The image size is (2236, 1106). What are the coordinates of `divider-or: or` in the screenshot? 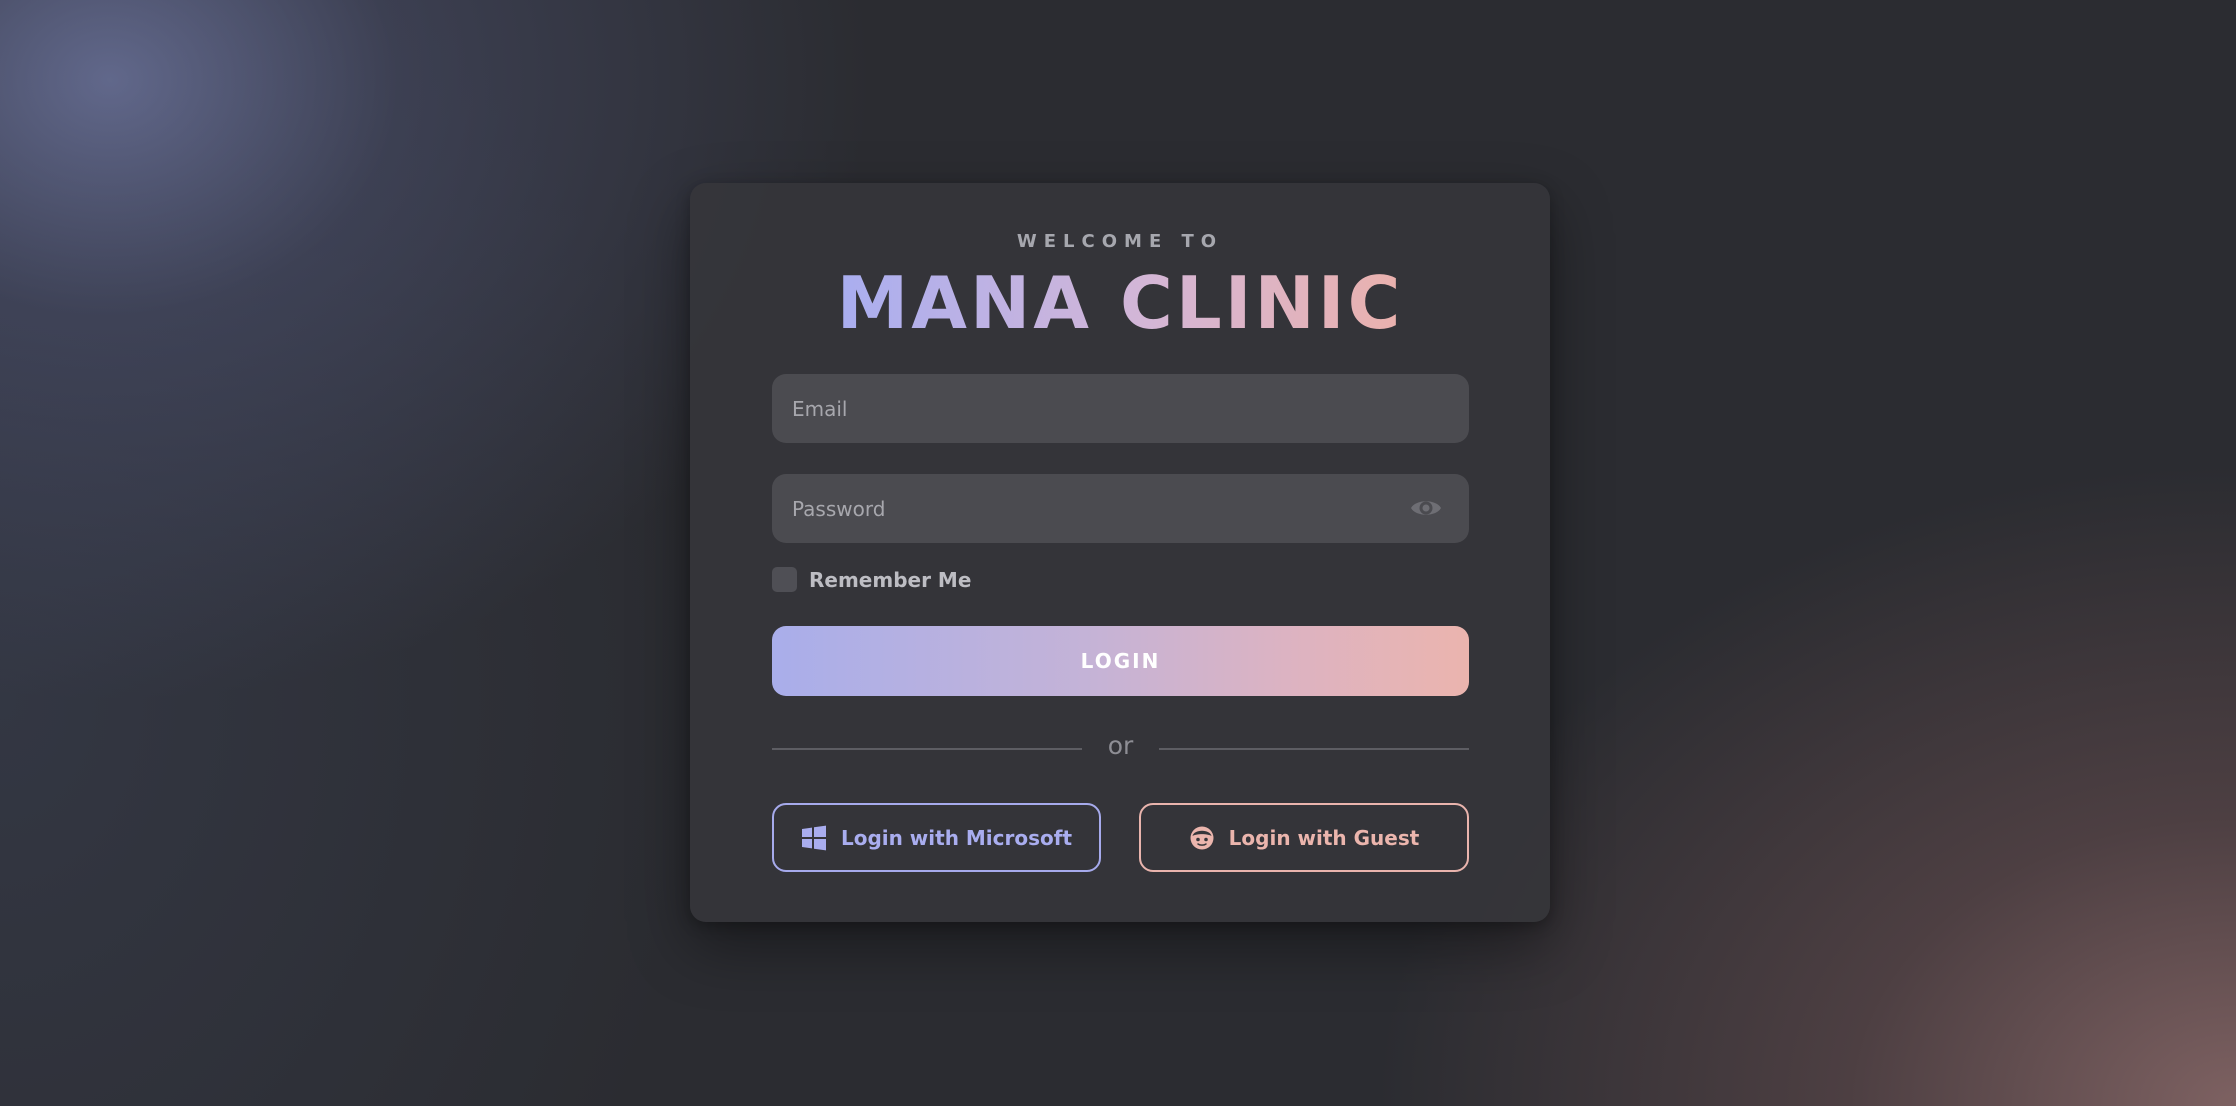 It's located at (1120, 745).